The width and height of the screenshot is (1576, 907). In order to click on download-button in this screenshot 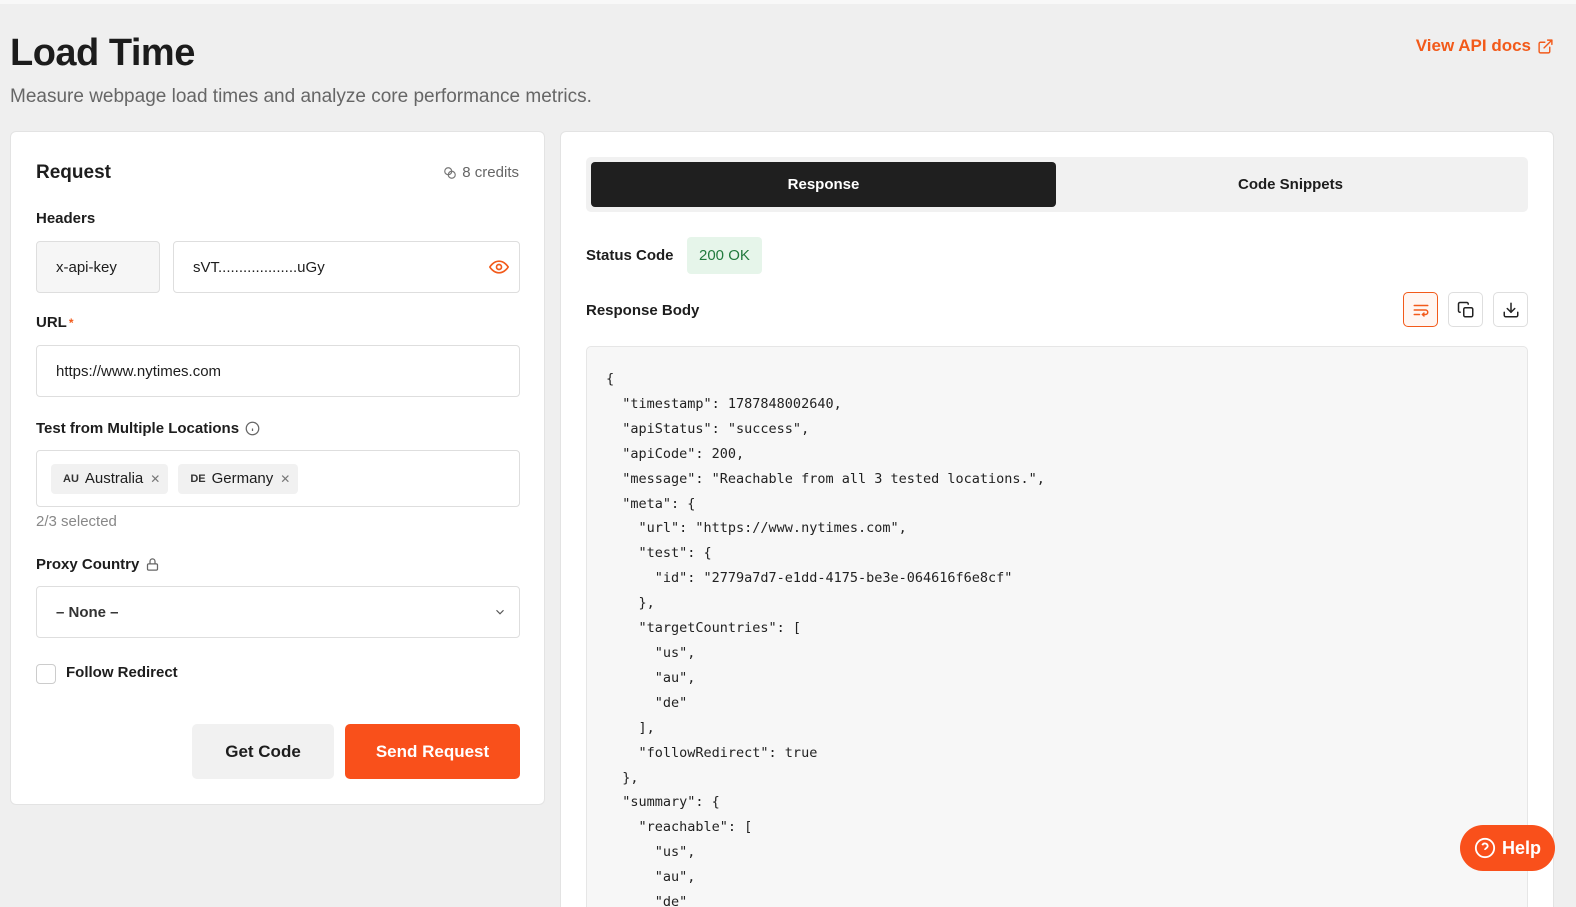, I will do `click(1510, 309)`.